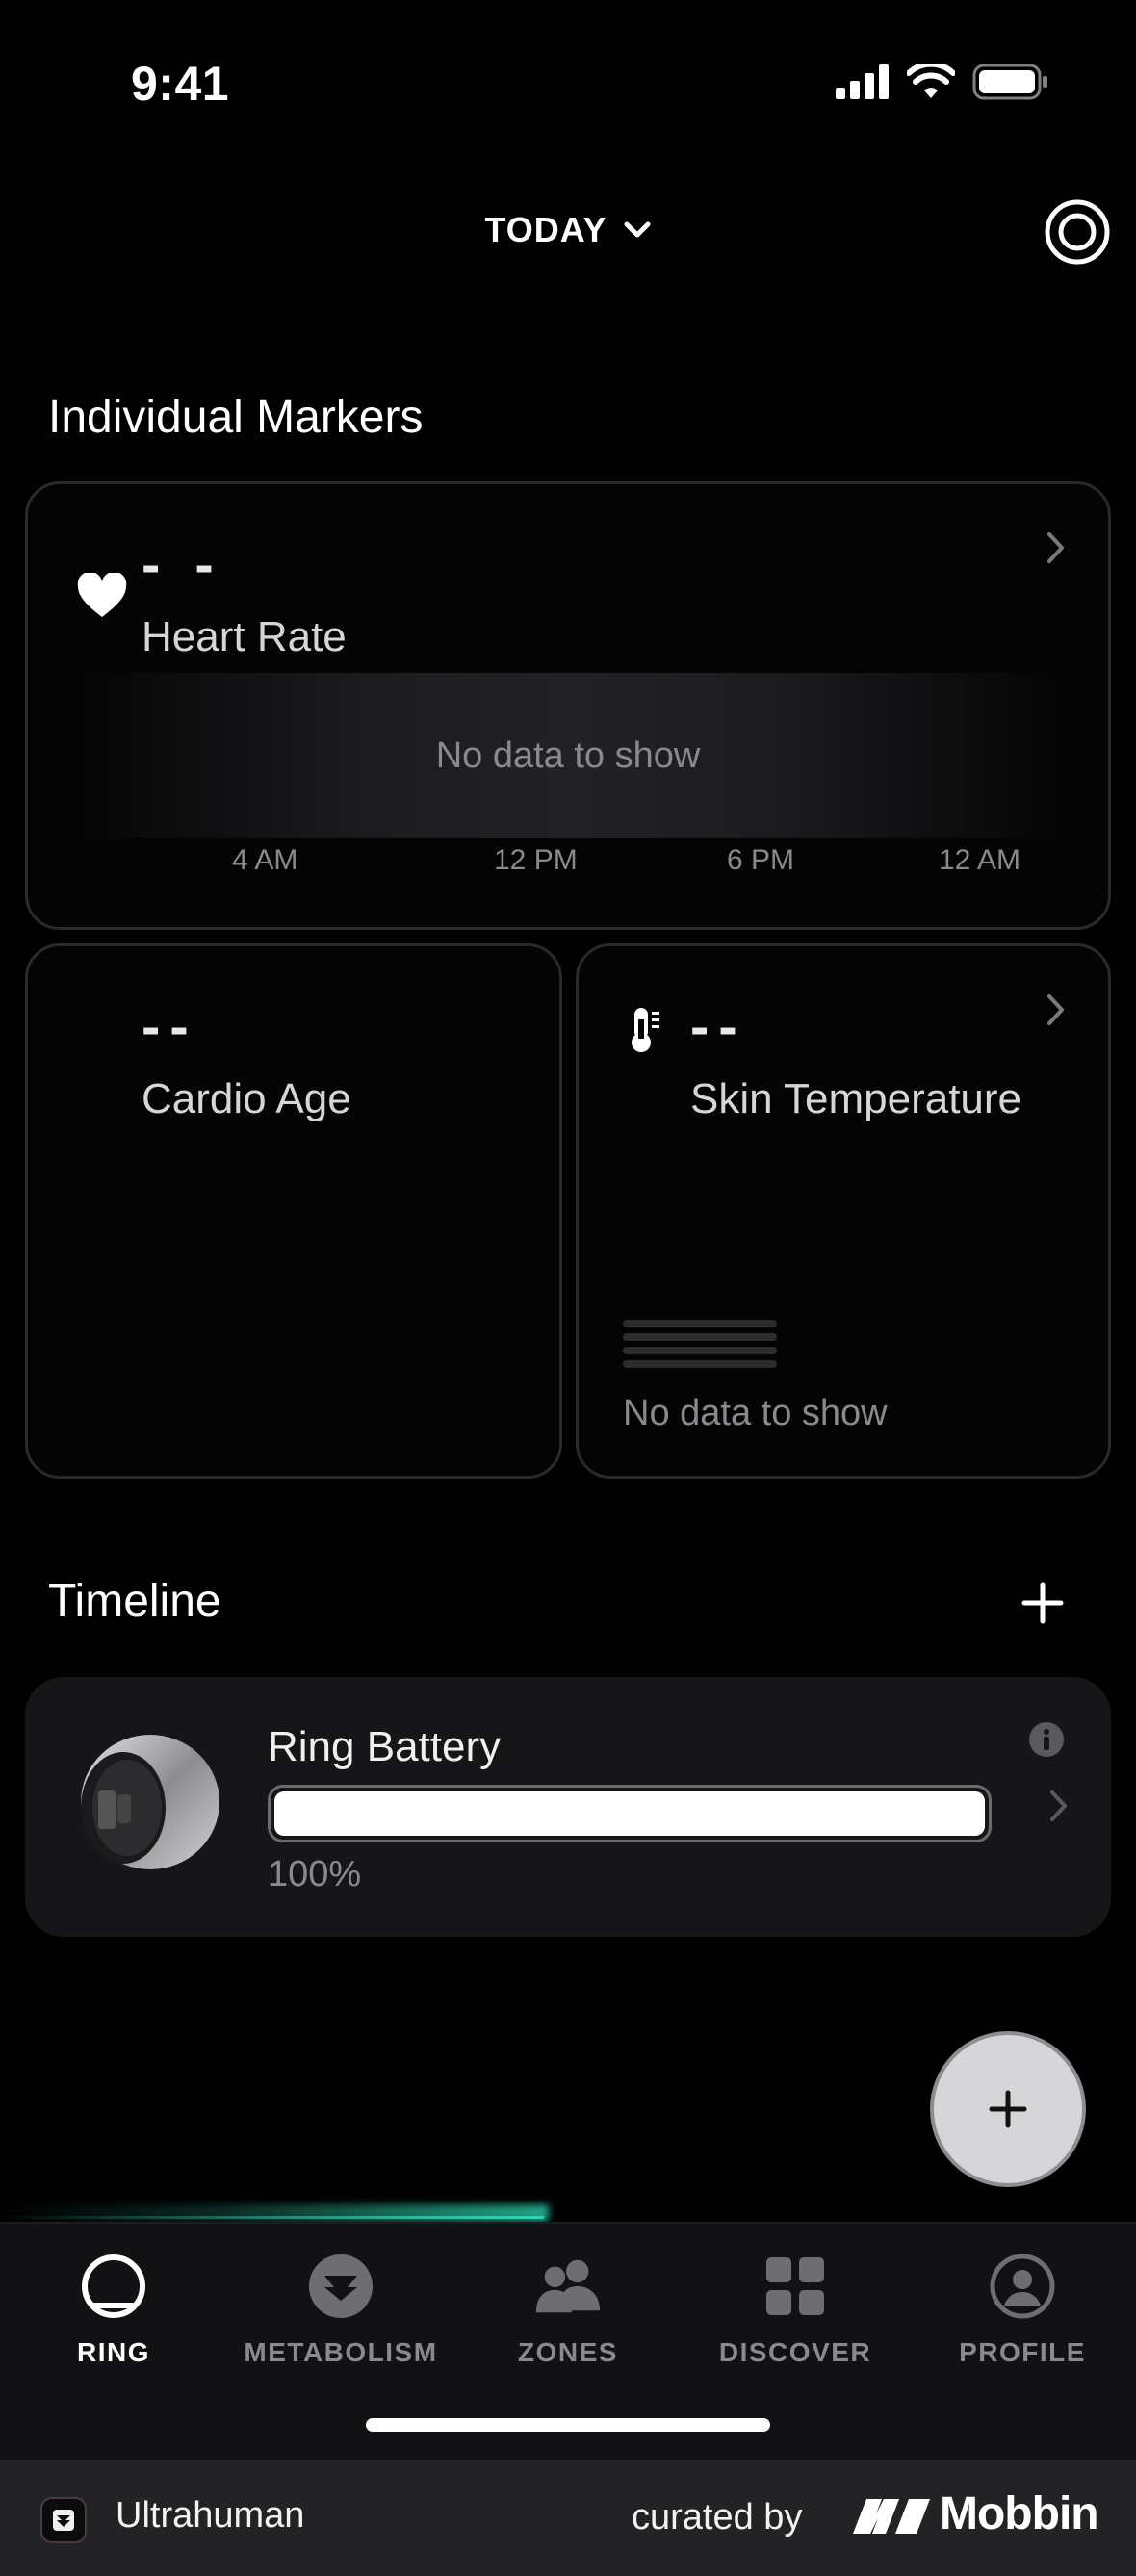 The width and height of the screenshot is (1136, 2576). I want to click on add-entry-button, so click(1008, 2109).